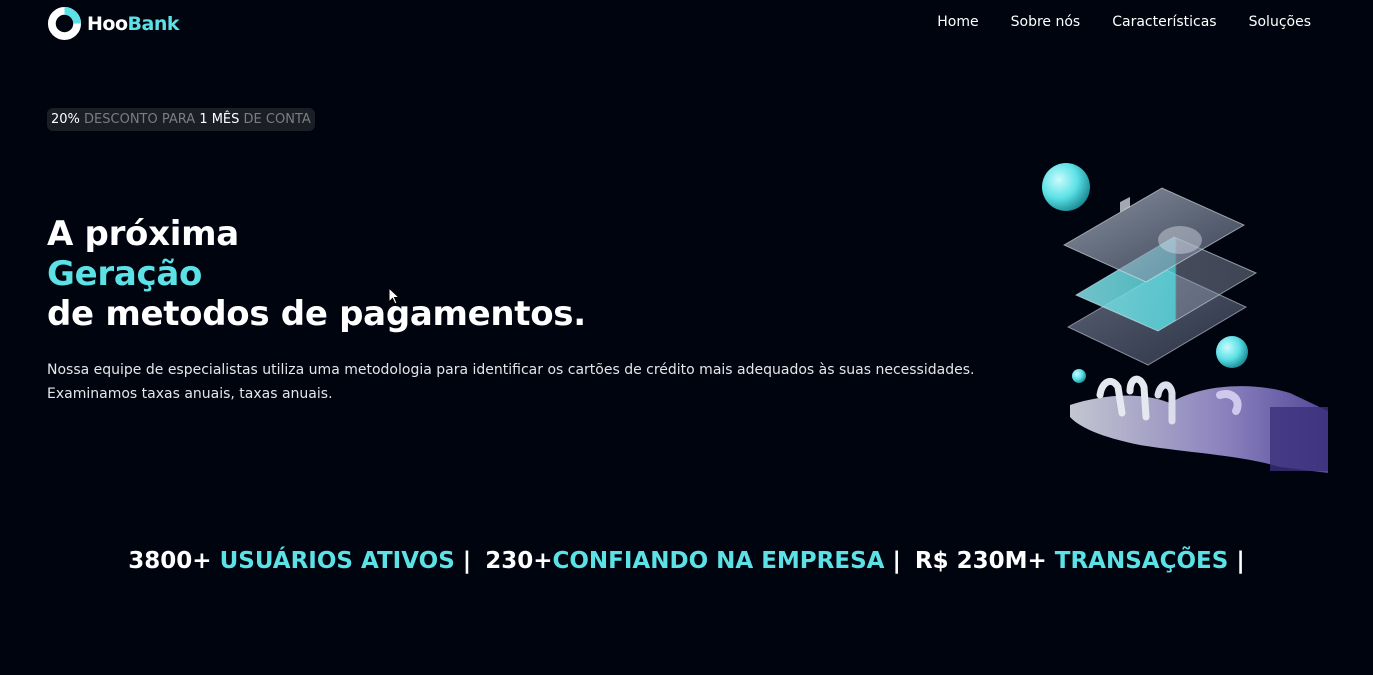 The height and width of the screenshot is (675, 1373). What do you see at coordinates (1199, 424) in the screenshot?
I see `robot-hand-icon` at bounding box center [1199, 424].